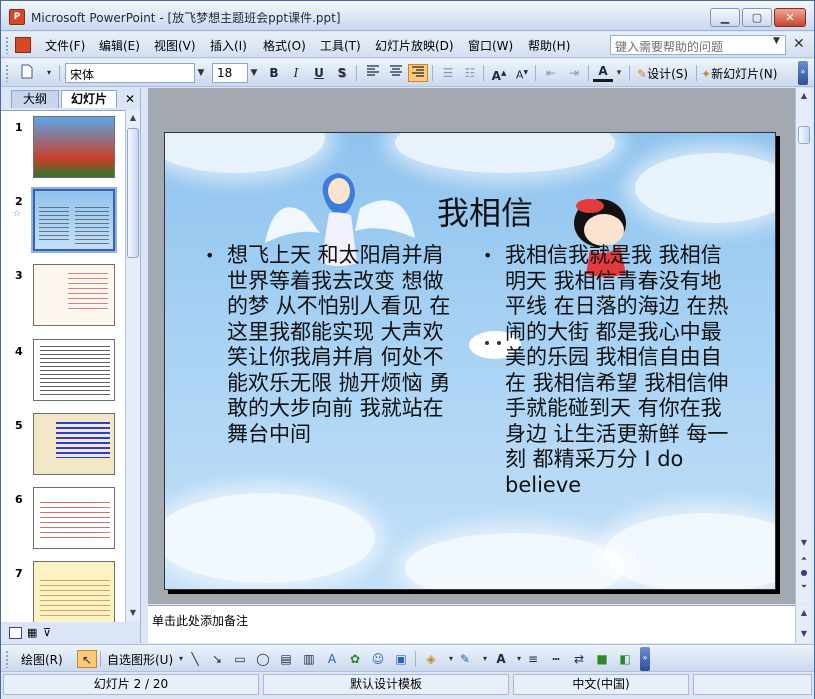 This screenshot has width=815, height=699. Describe the element at coordinates (465, 659) in the screenshot. I see `line-color-icon: ✎` at that location.